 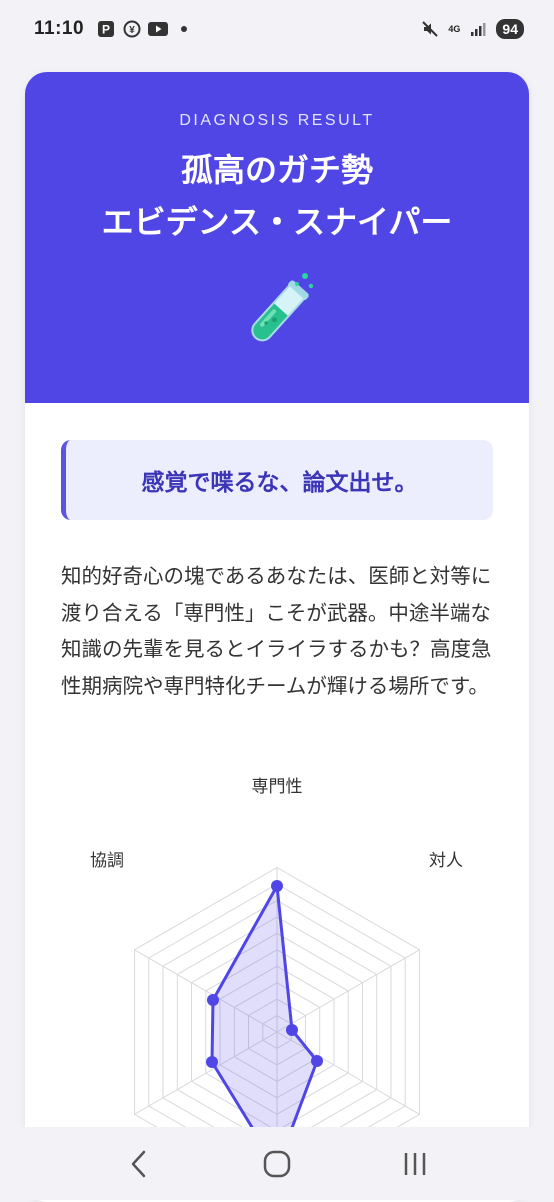 I want to click on status-bar: 11:10 P ¥ 4G 94, so click(x=277, y=29).